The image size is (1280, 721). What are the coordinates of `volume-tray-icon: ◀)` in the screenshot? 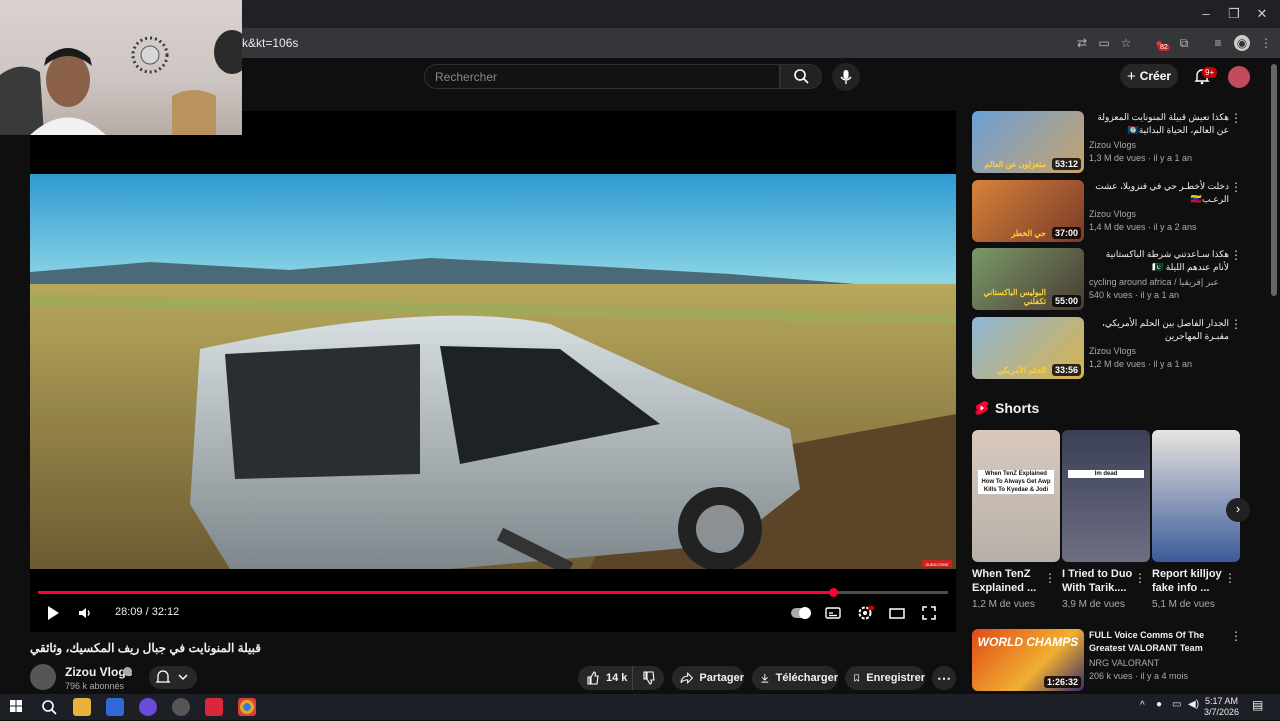 It's located at (1193, 704).